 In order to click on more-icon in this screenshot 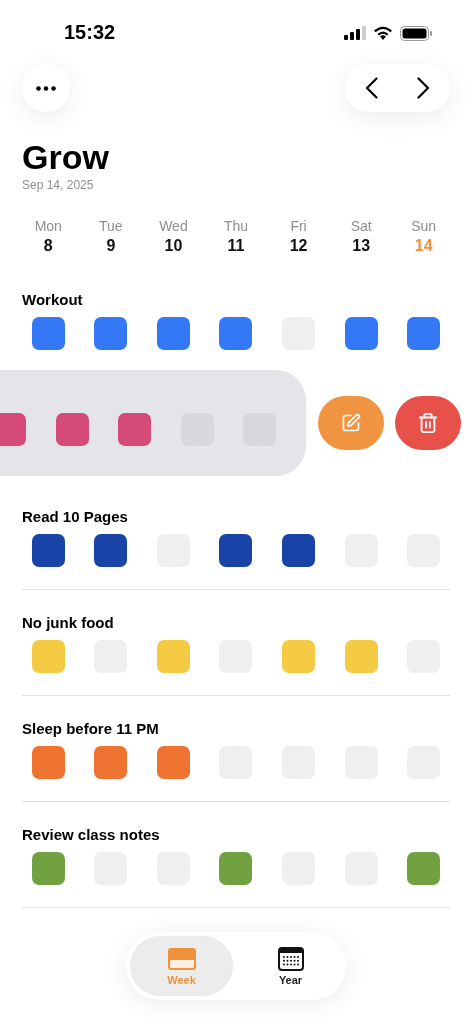, I will do `click(46, 88)`.